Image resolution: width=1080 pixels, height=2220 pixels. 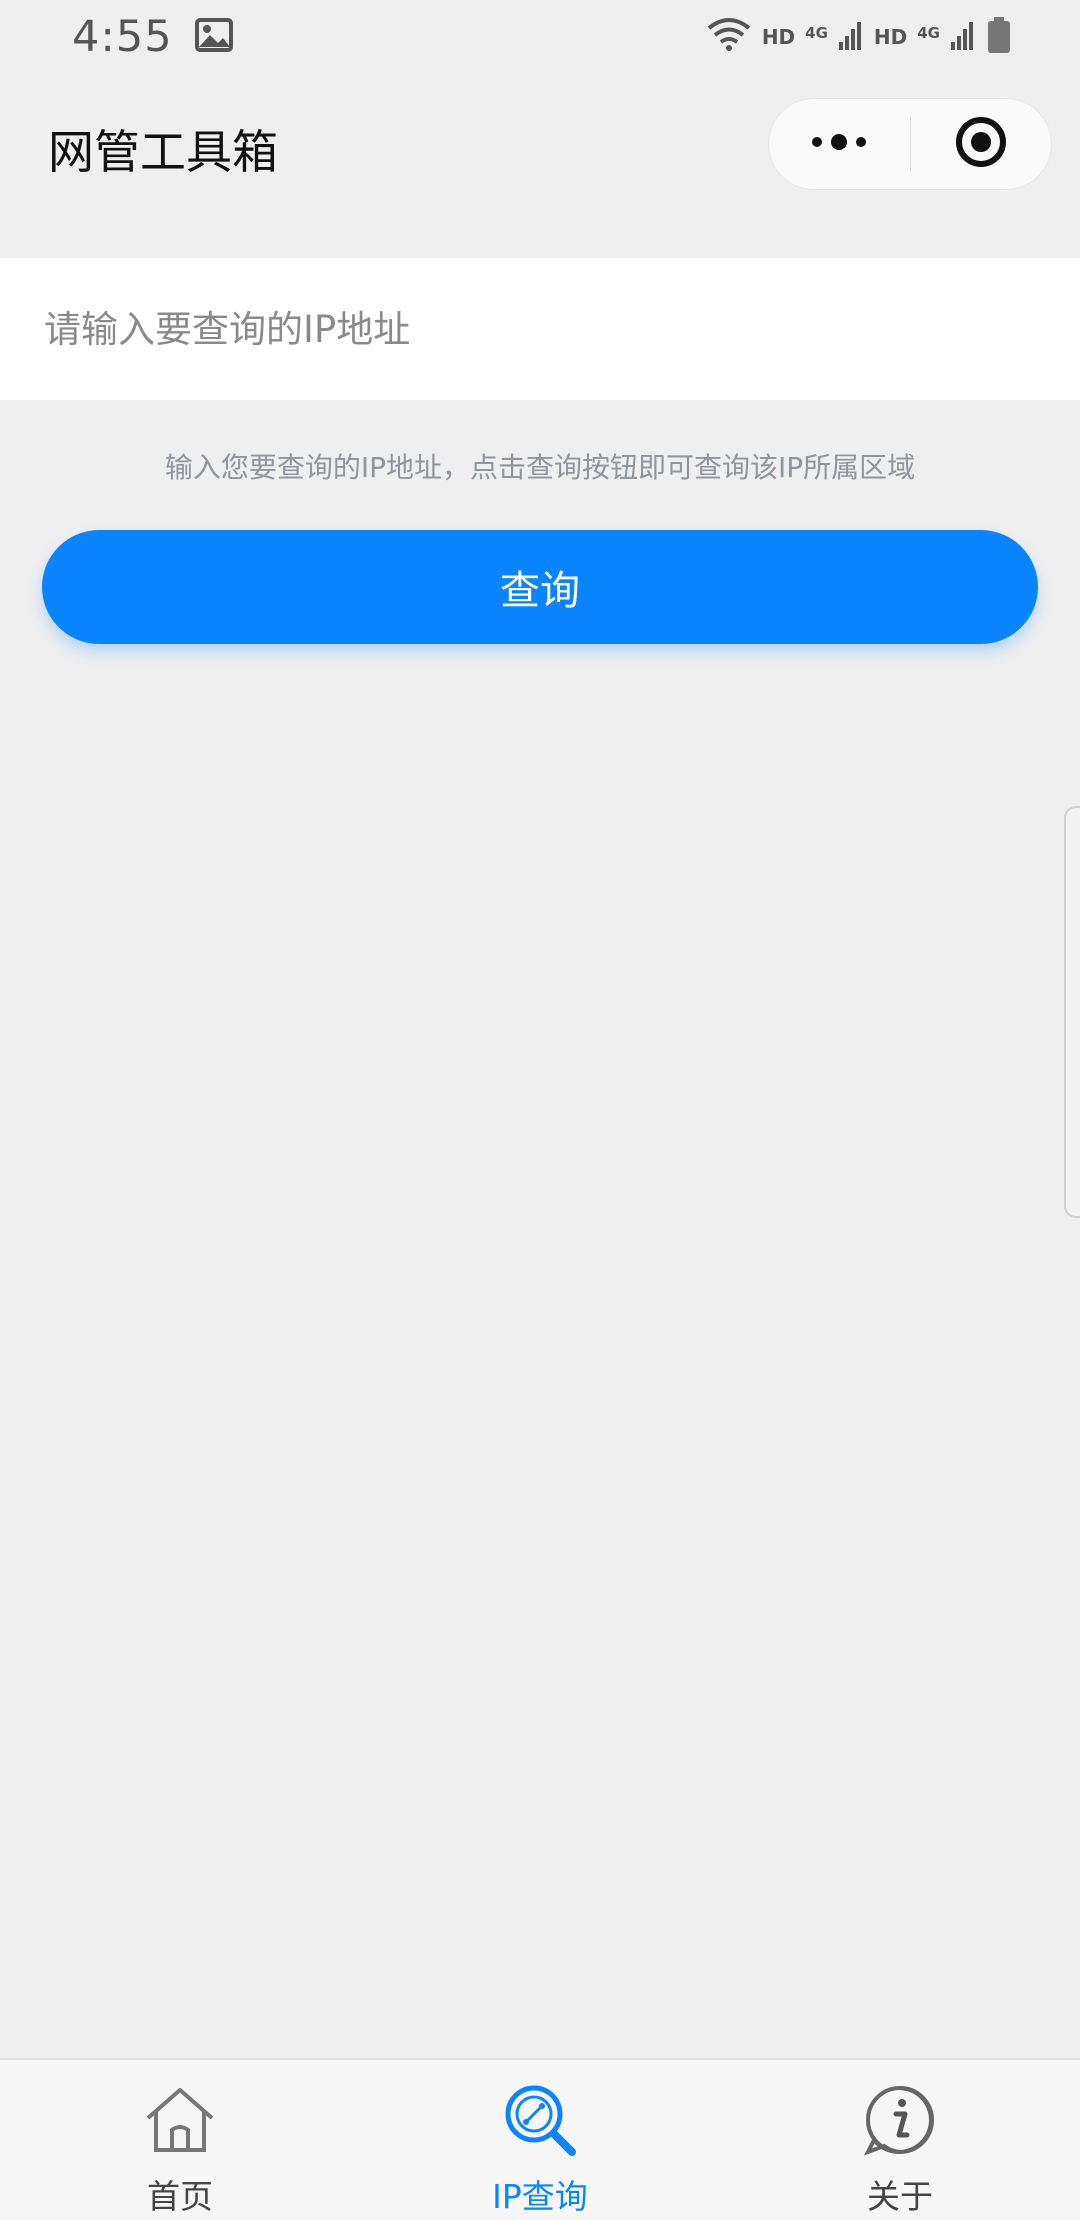 I want to click on tab-about: 关于, so click(x=900, y=2140).